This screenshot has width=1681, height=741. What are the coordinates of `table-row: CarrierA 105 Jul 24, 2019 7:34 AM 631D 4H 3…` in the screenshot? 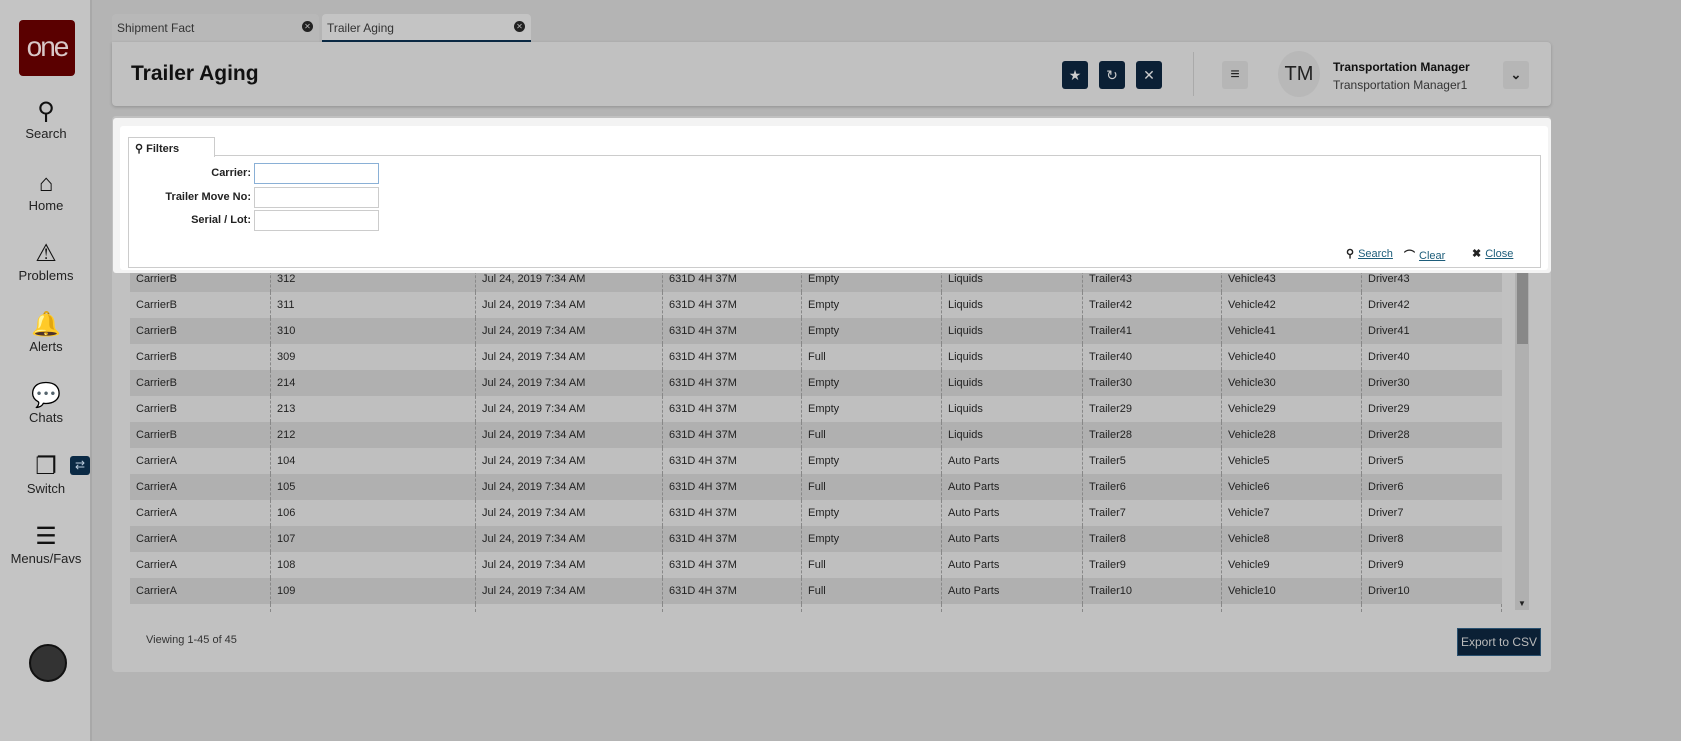 It's located at (816, 487).